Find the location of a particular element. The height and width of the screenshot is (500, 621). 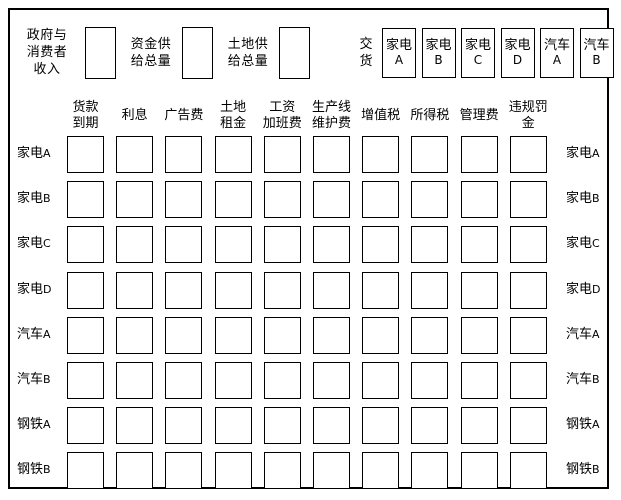

grid-cell-r4-c1 is located at coordinates (85, 290).